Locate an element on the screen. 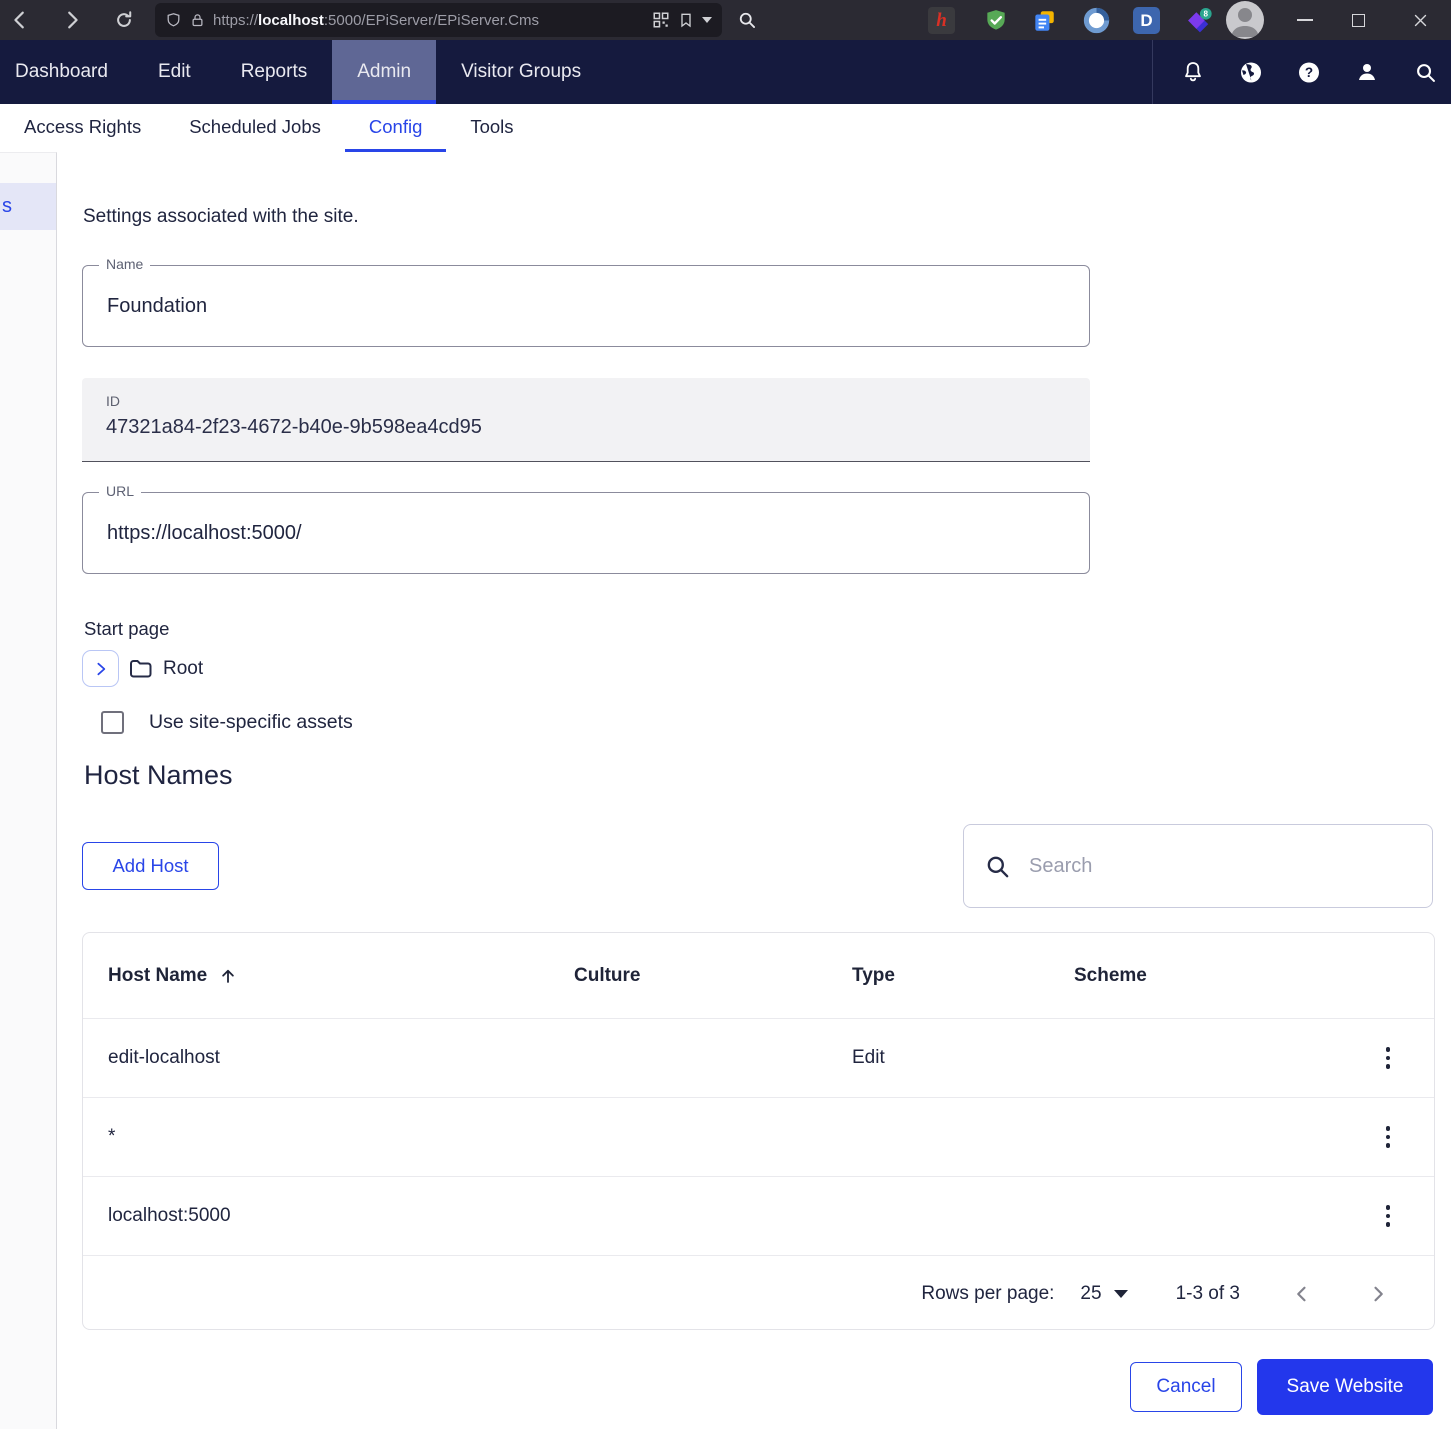  pagination-range: 1-3 of 3 is located at coordinates (1207, 1293).